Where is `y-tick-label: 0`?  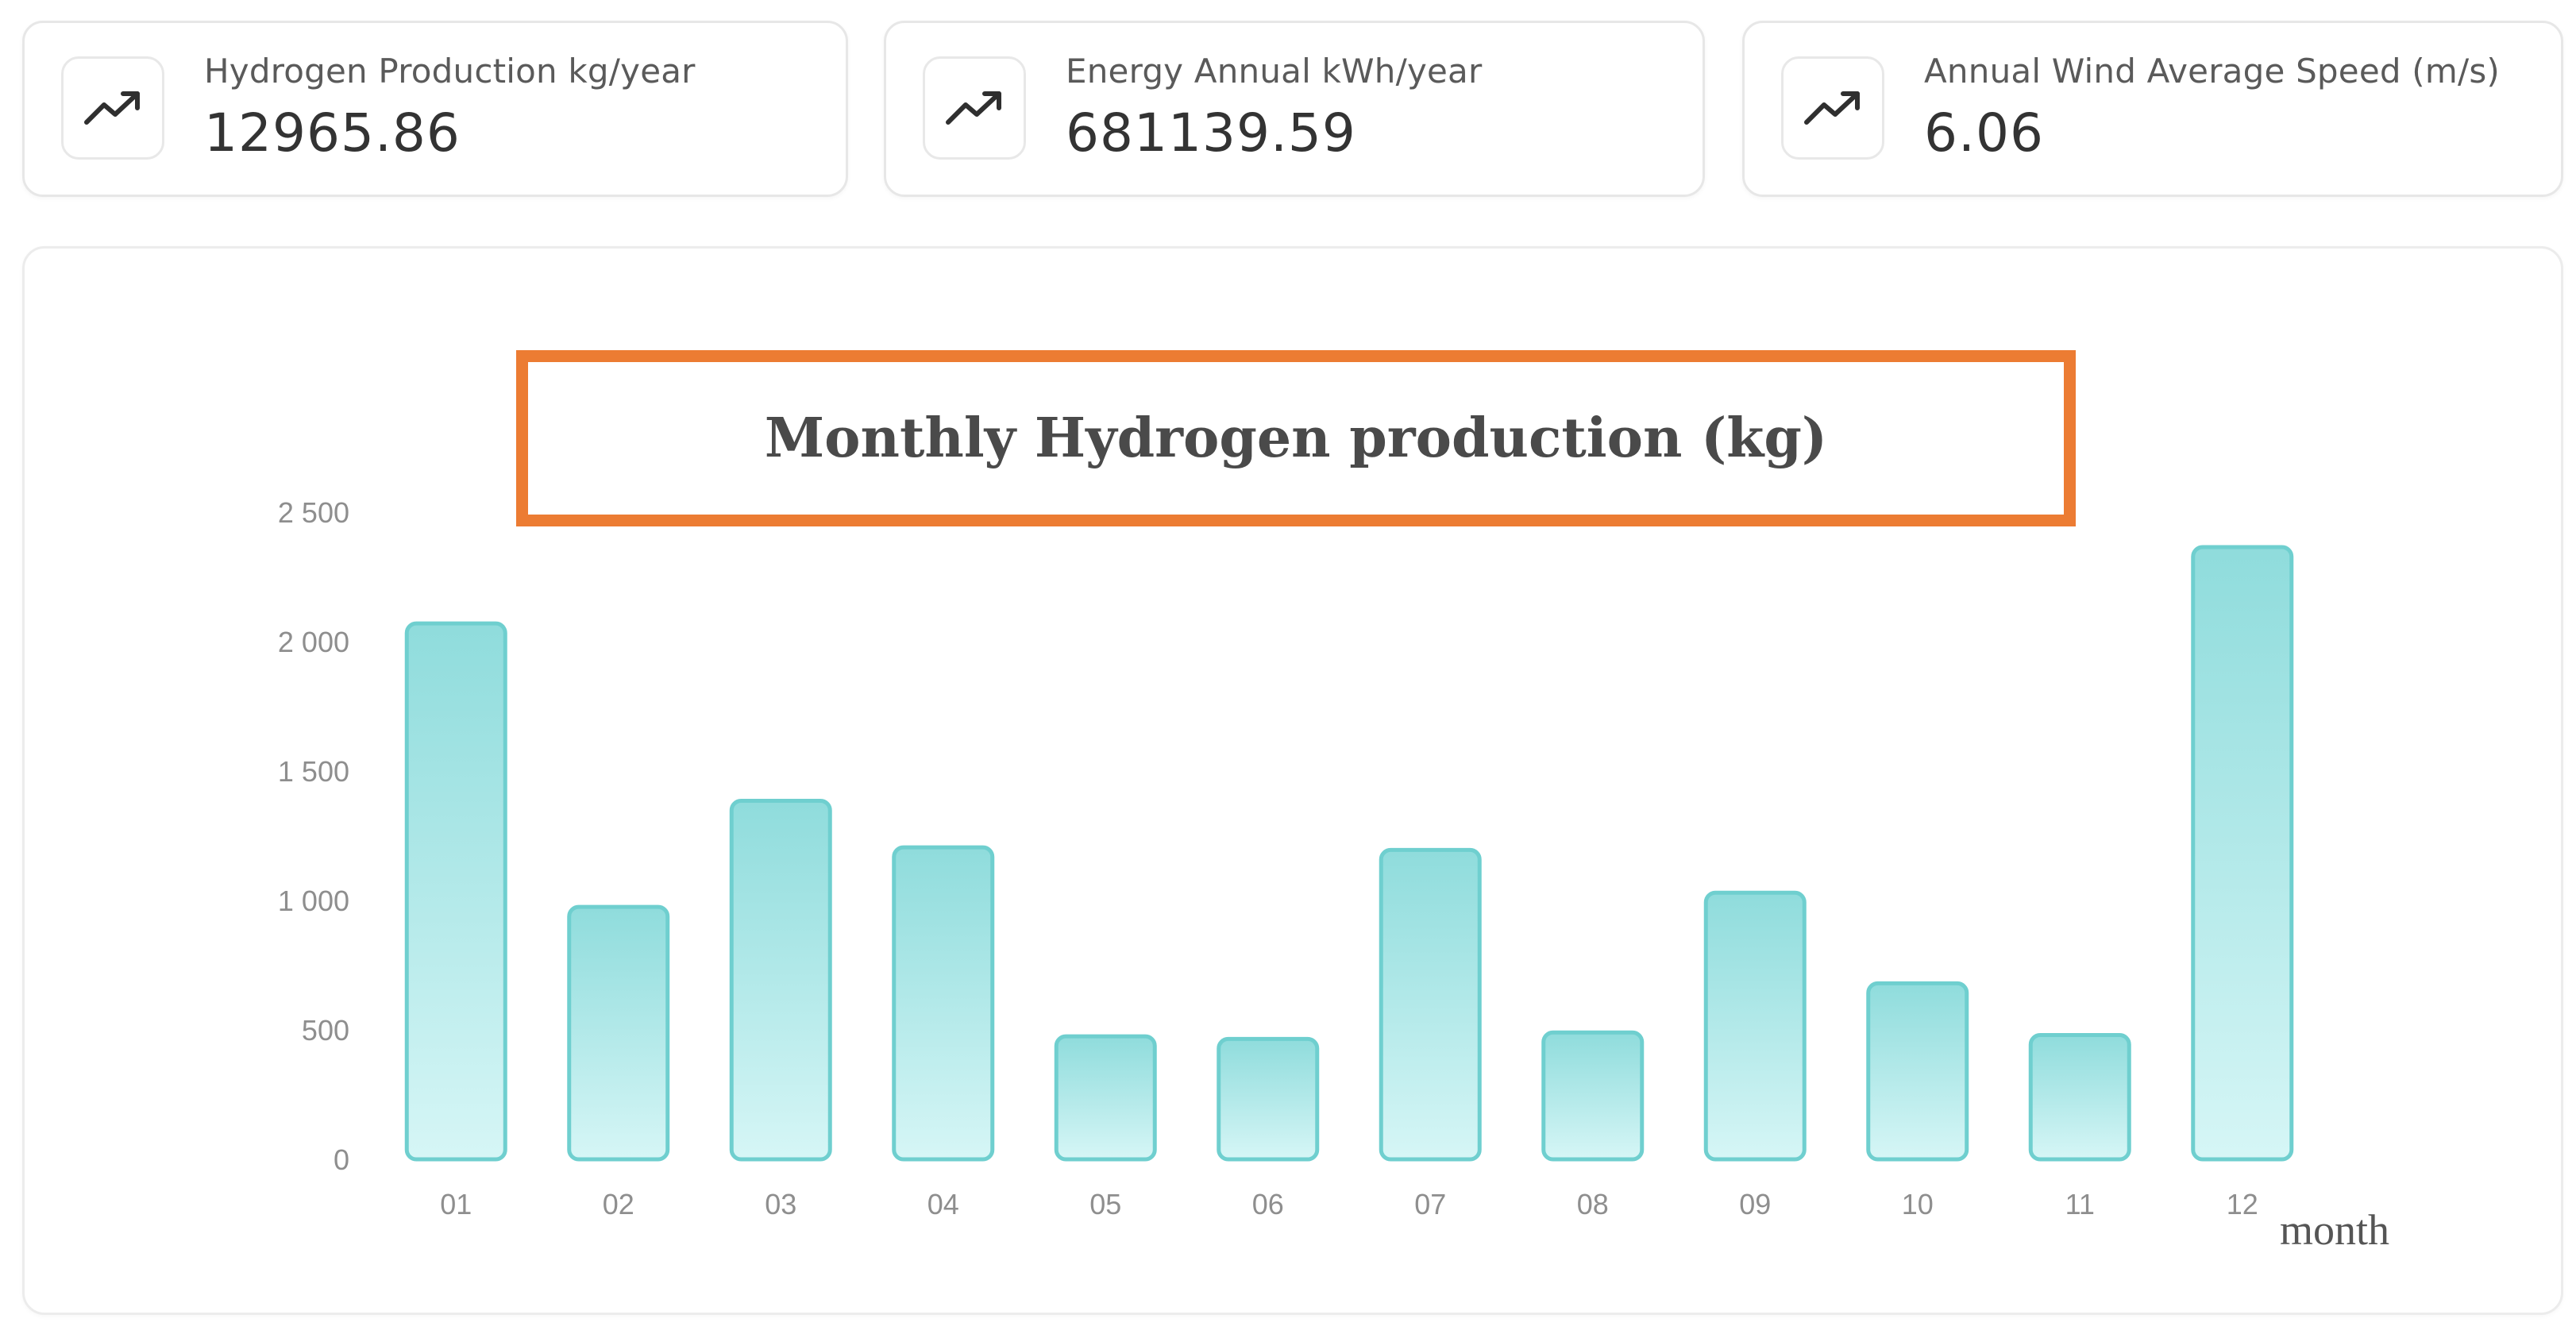
y-tick-label: 0 is located at coordinates (341, 1159).